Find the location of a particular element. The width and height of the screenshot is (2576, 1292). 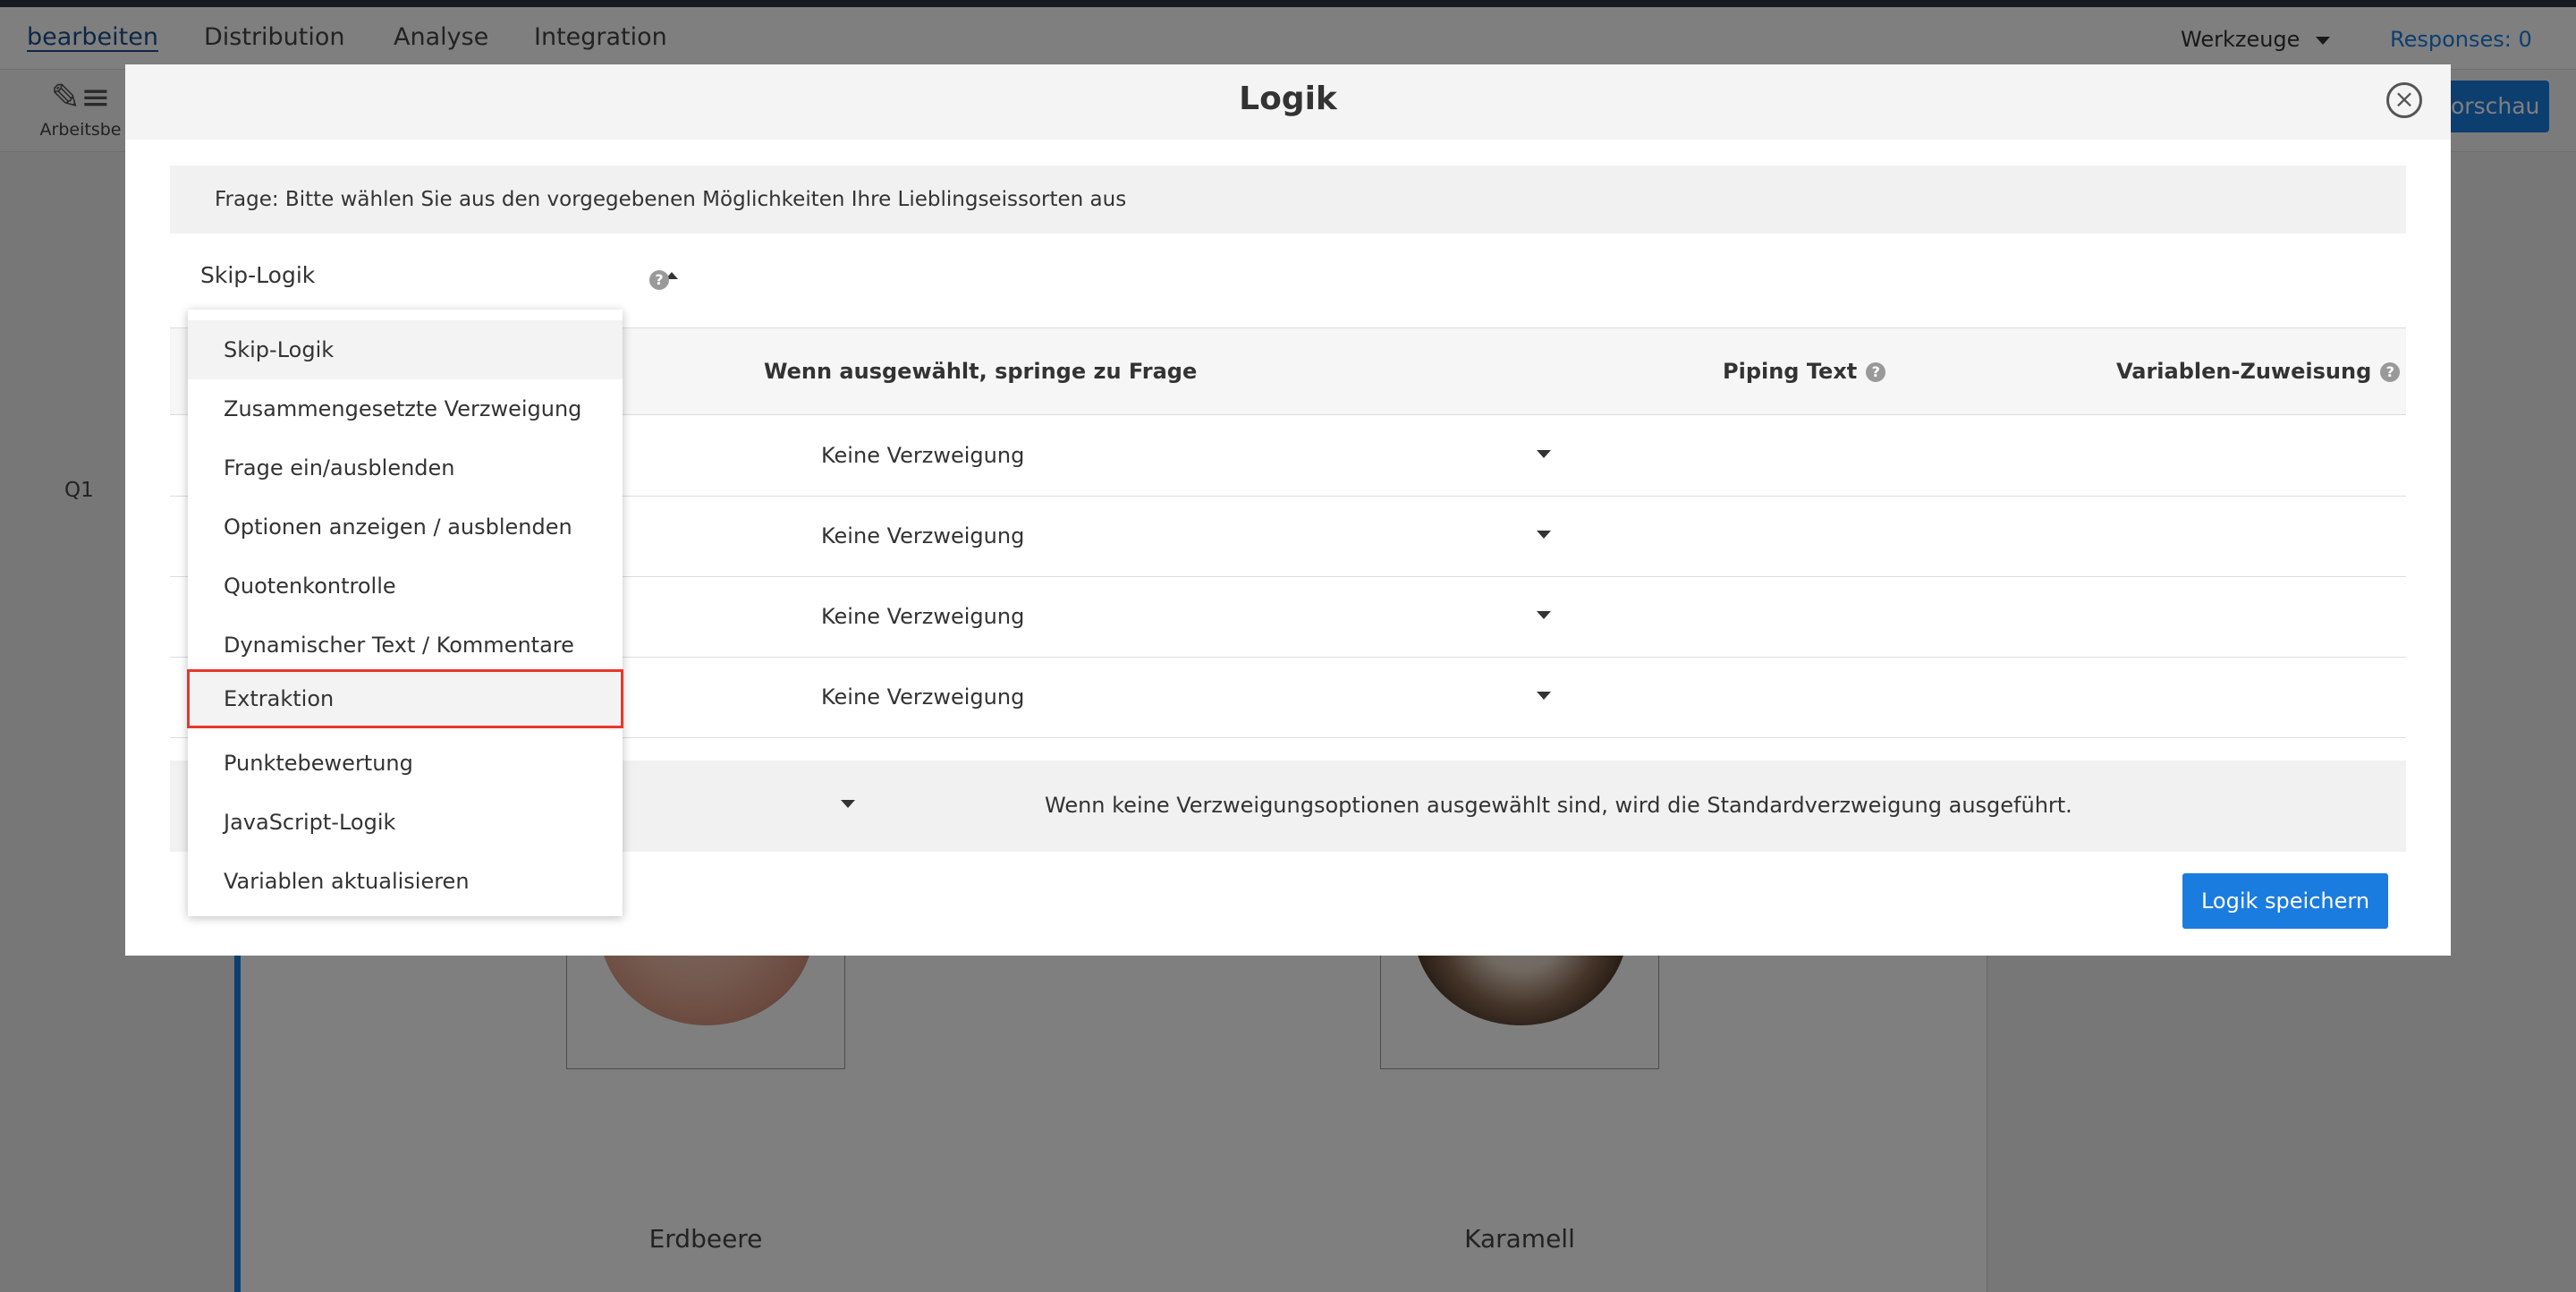

dropdown-item-quota-control: Quotenkontrolle is located at coordinates (405, 586).